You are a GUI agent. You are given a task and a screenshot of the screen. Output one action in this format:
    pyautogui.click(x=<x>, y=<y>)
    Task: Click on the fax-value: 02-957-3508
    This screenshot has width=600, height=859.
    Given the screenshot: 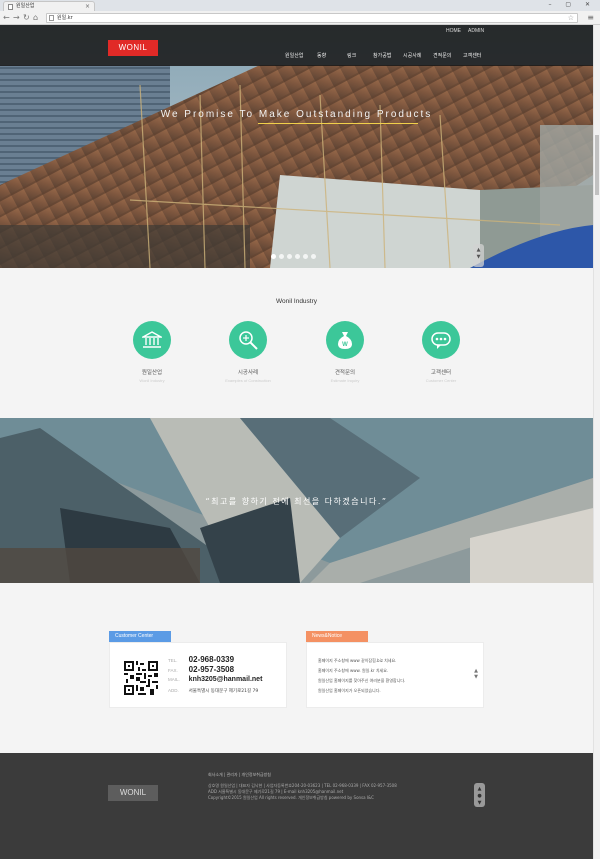 What is the action you would take?
    pyautogui.click(x=211, y=669)
    